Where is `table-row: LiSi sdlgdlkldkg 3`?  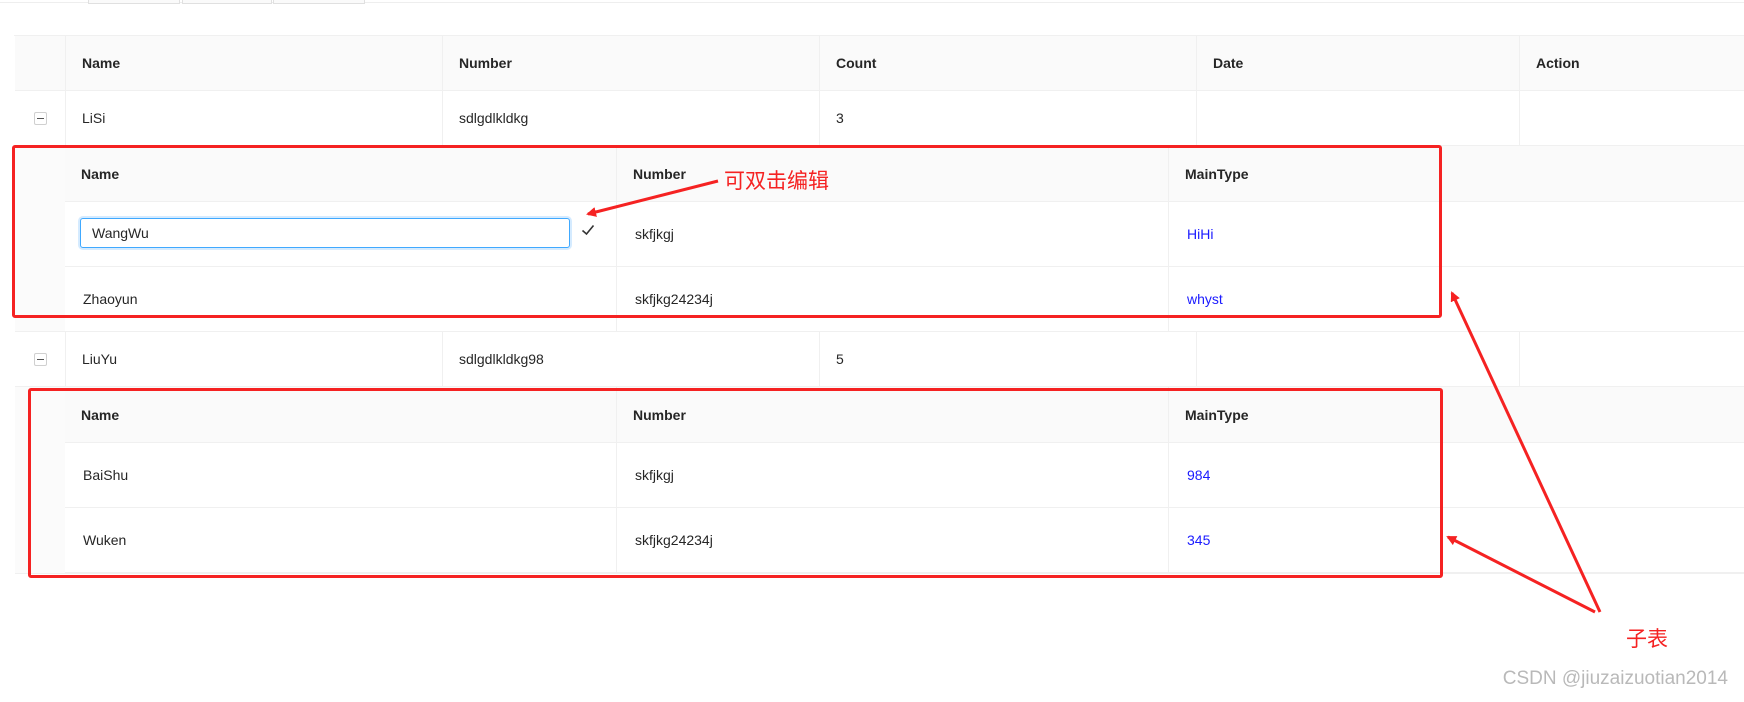
table-row: LiSi sdlgdlkldkg 3 is located at coordinates (879, 118).